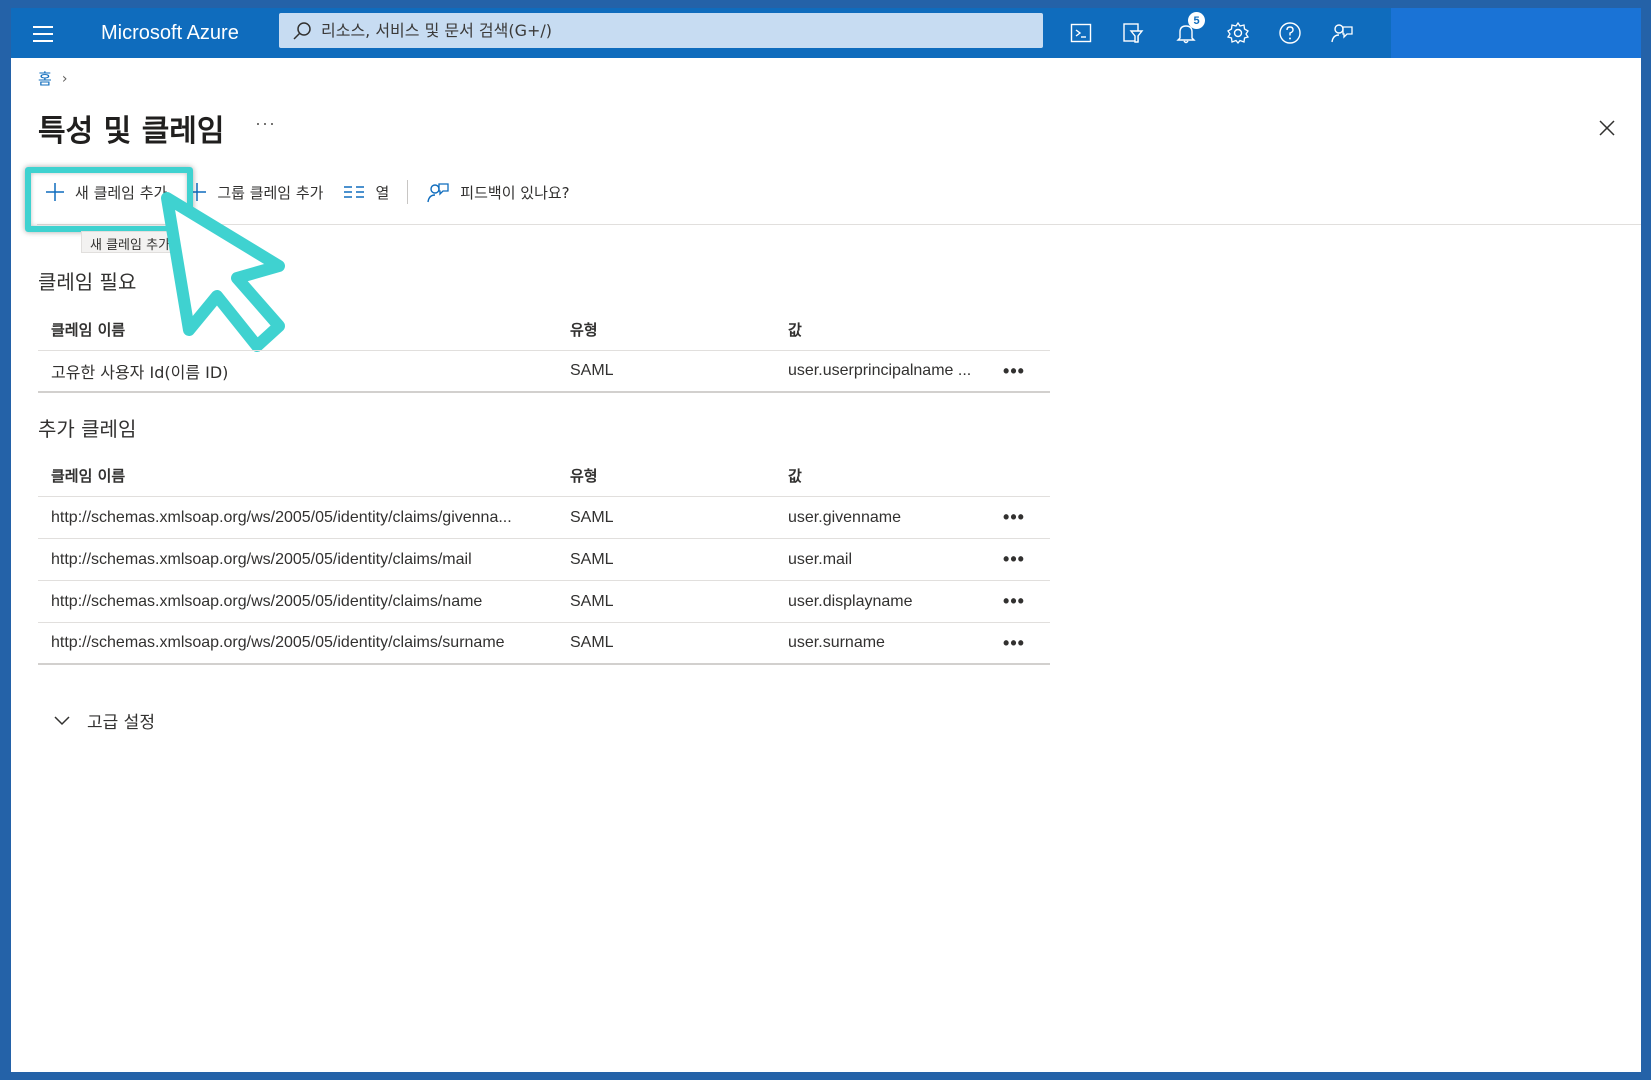 The width and height of the screenshot is (1651, 1080). I want to click on advanced-settings-toggle: 고급 설정, so click(104, 720).